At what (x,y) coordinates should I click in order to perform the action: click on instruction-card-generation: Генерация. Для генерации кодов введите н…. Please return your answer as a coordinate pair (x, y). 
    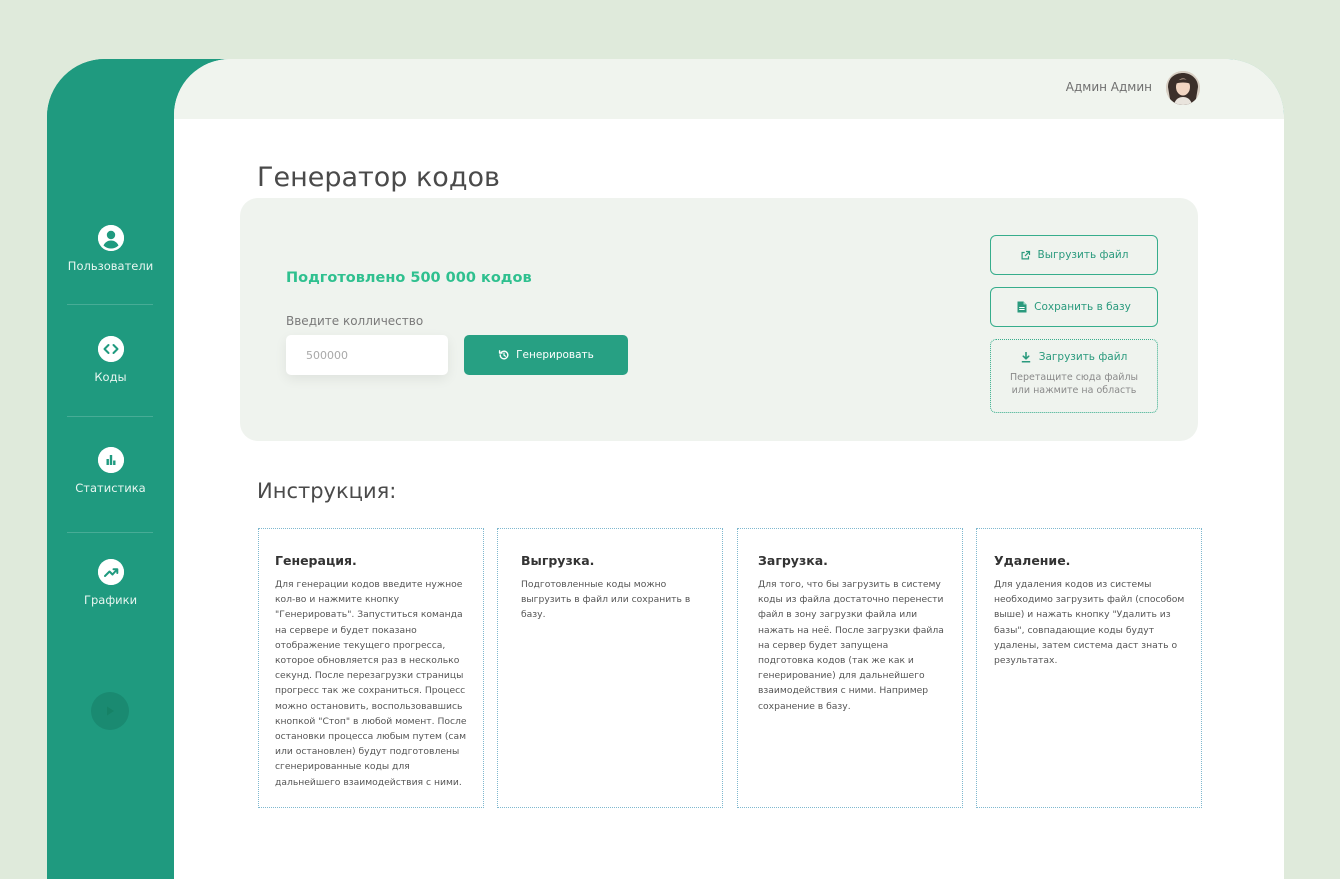
    Looking at the image, I should click on (371, 668).